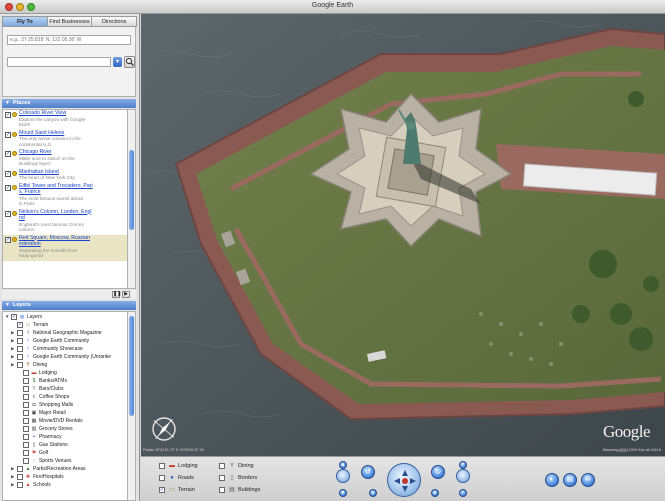  What do you see at coordinates (65, 429) in the screenshot?
I see `layer-item: ▥ Grocery Stores` at bounding box center [65, 429].